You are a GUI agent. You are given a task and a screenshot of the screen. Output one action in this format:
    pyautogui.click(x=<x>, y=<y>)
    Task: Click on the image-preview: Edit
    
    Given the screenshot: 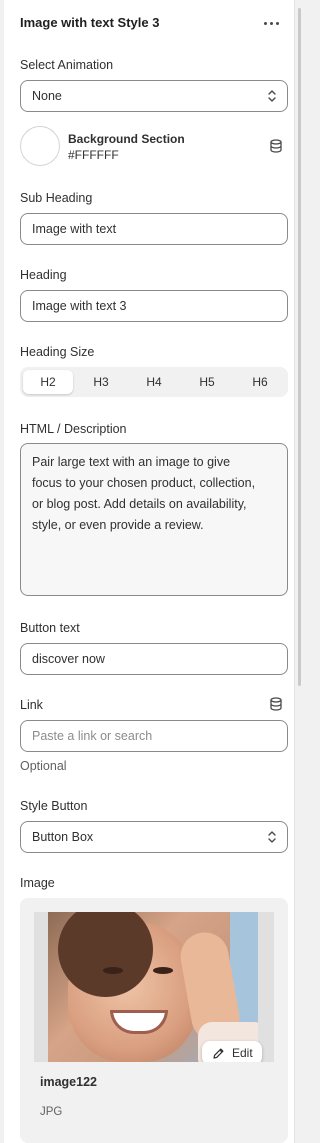 What is the action you would take?
    pyautogui.click(x=154, y=987)
    